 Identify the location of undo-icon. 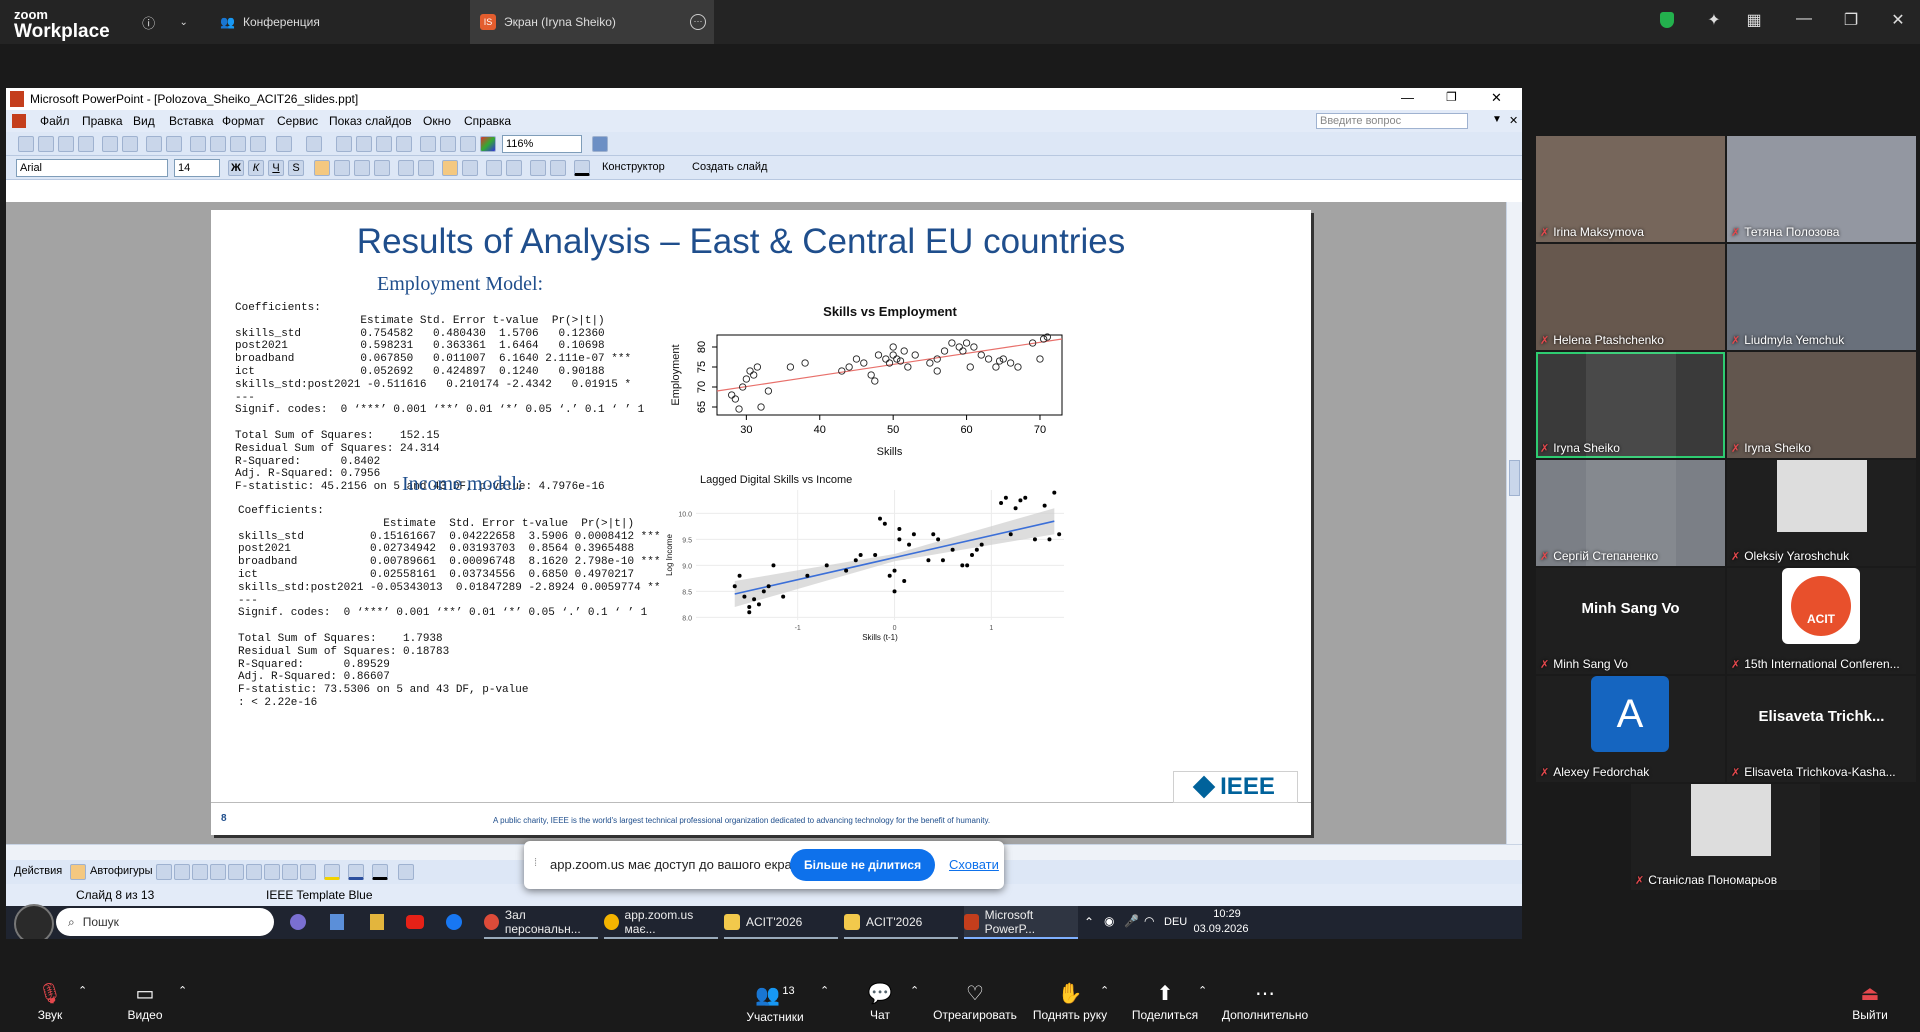
(284, 144).